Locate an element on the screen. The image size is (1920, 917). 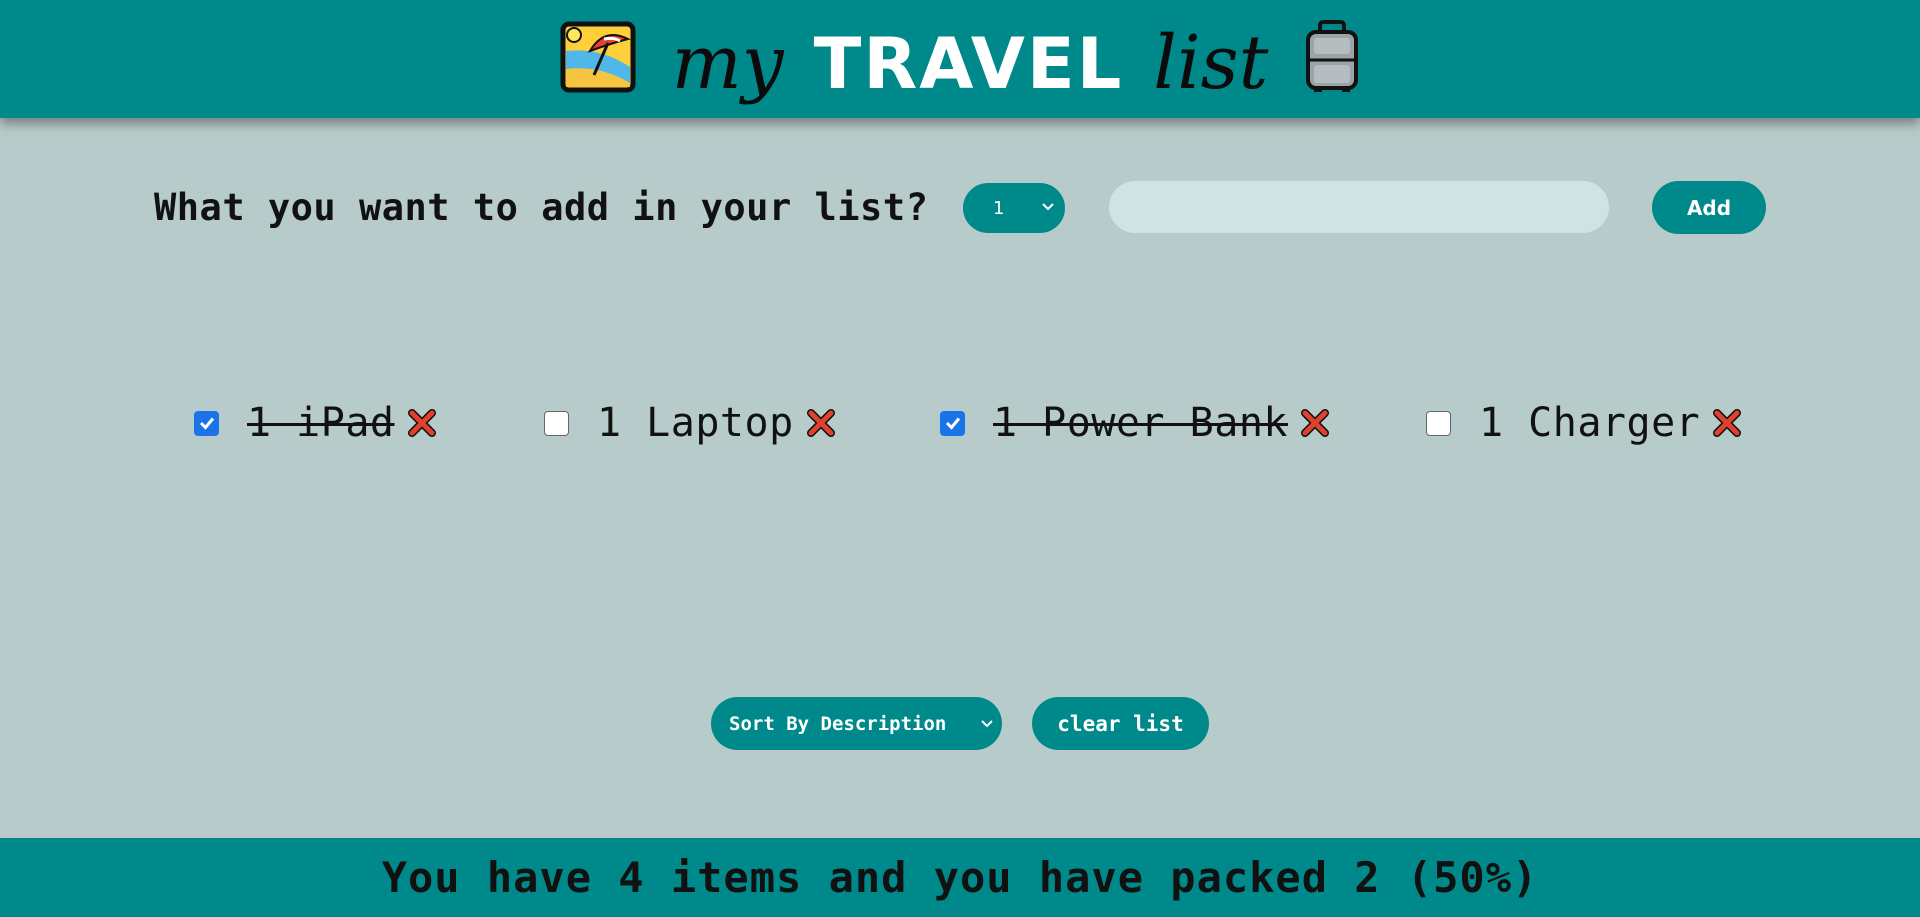
beach-umbrella-icon is located at coordinates (598, 59).